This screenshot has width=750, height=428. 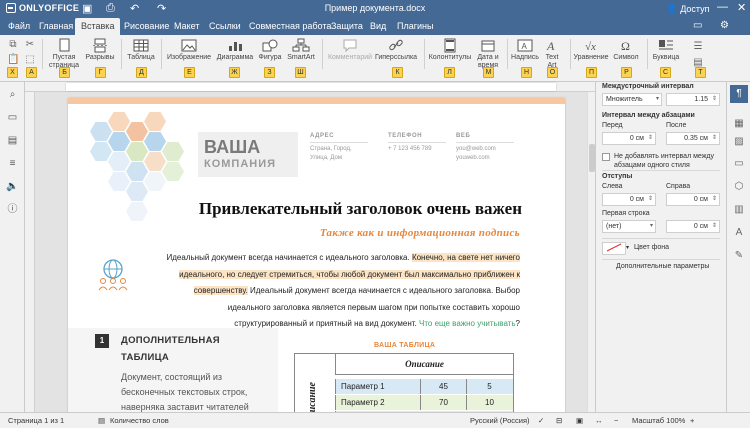 I want to click on tab-protection: Защита, so click(x=347, y=26).